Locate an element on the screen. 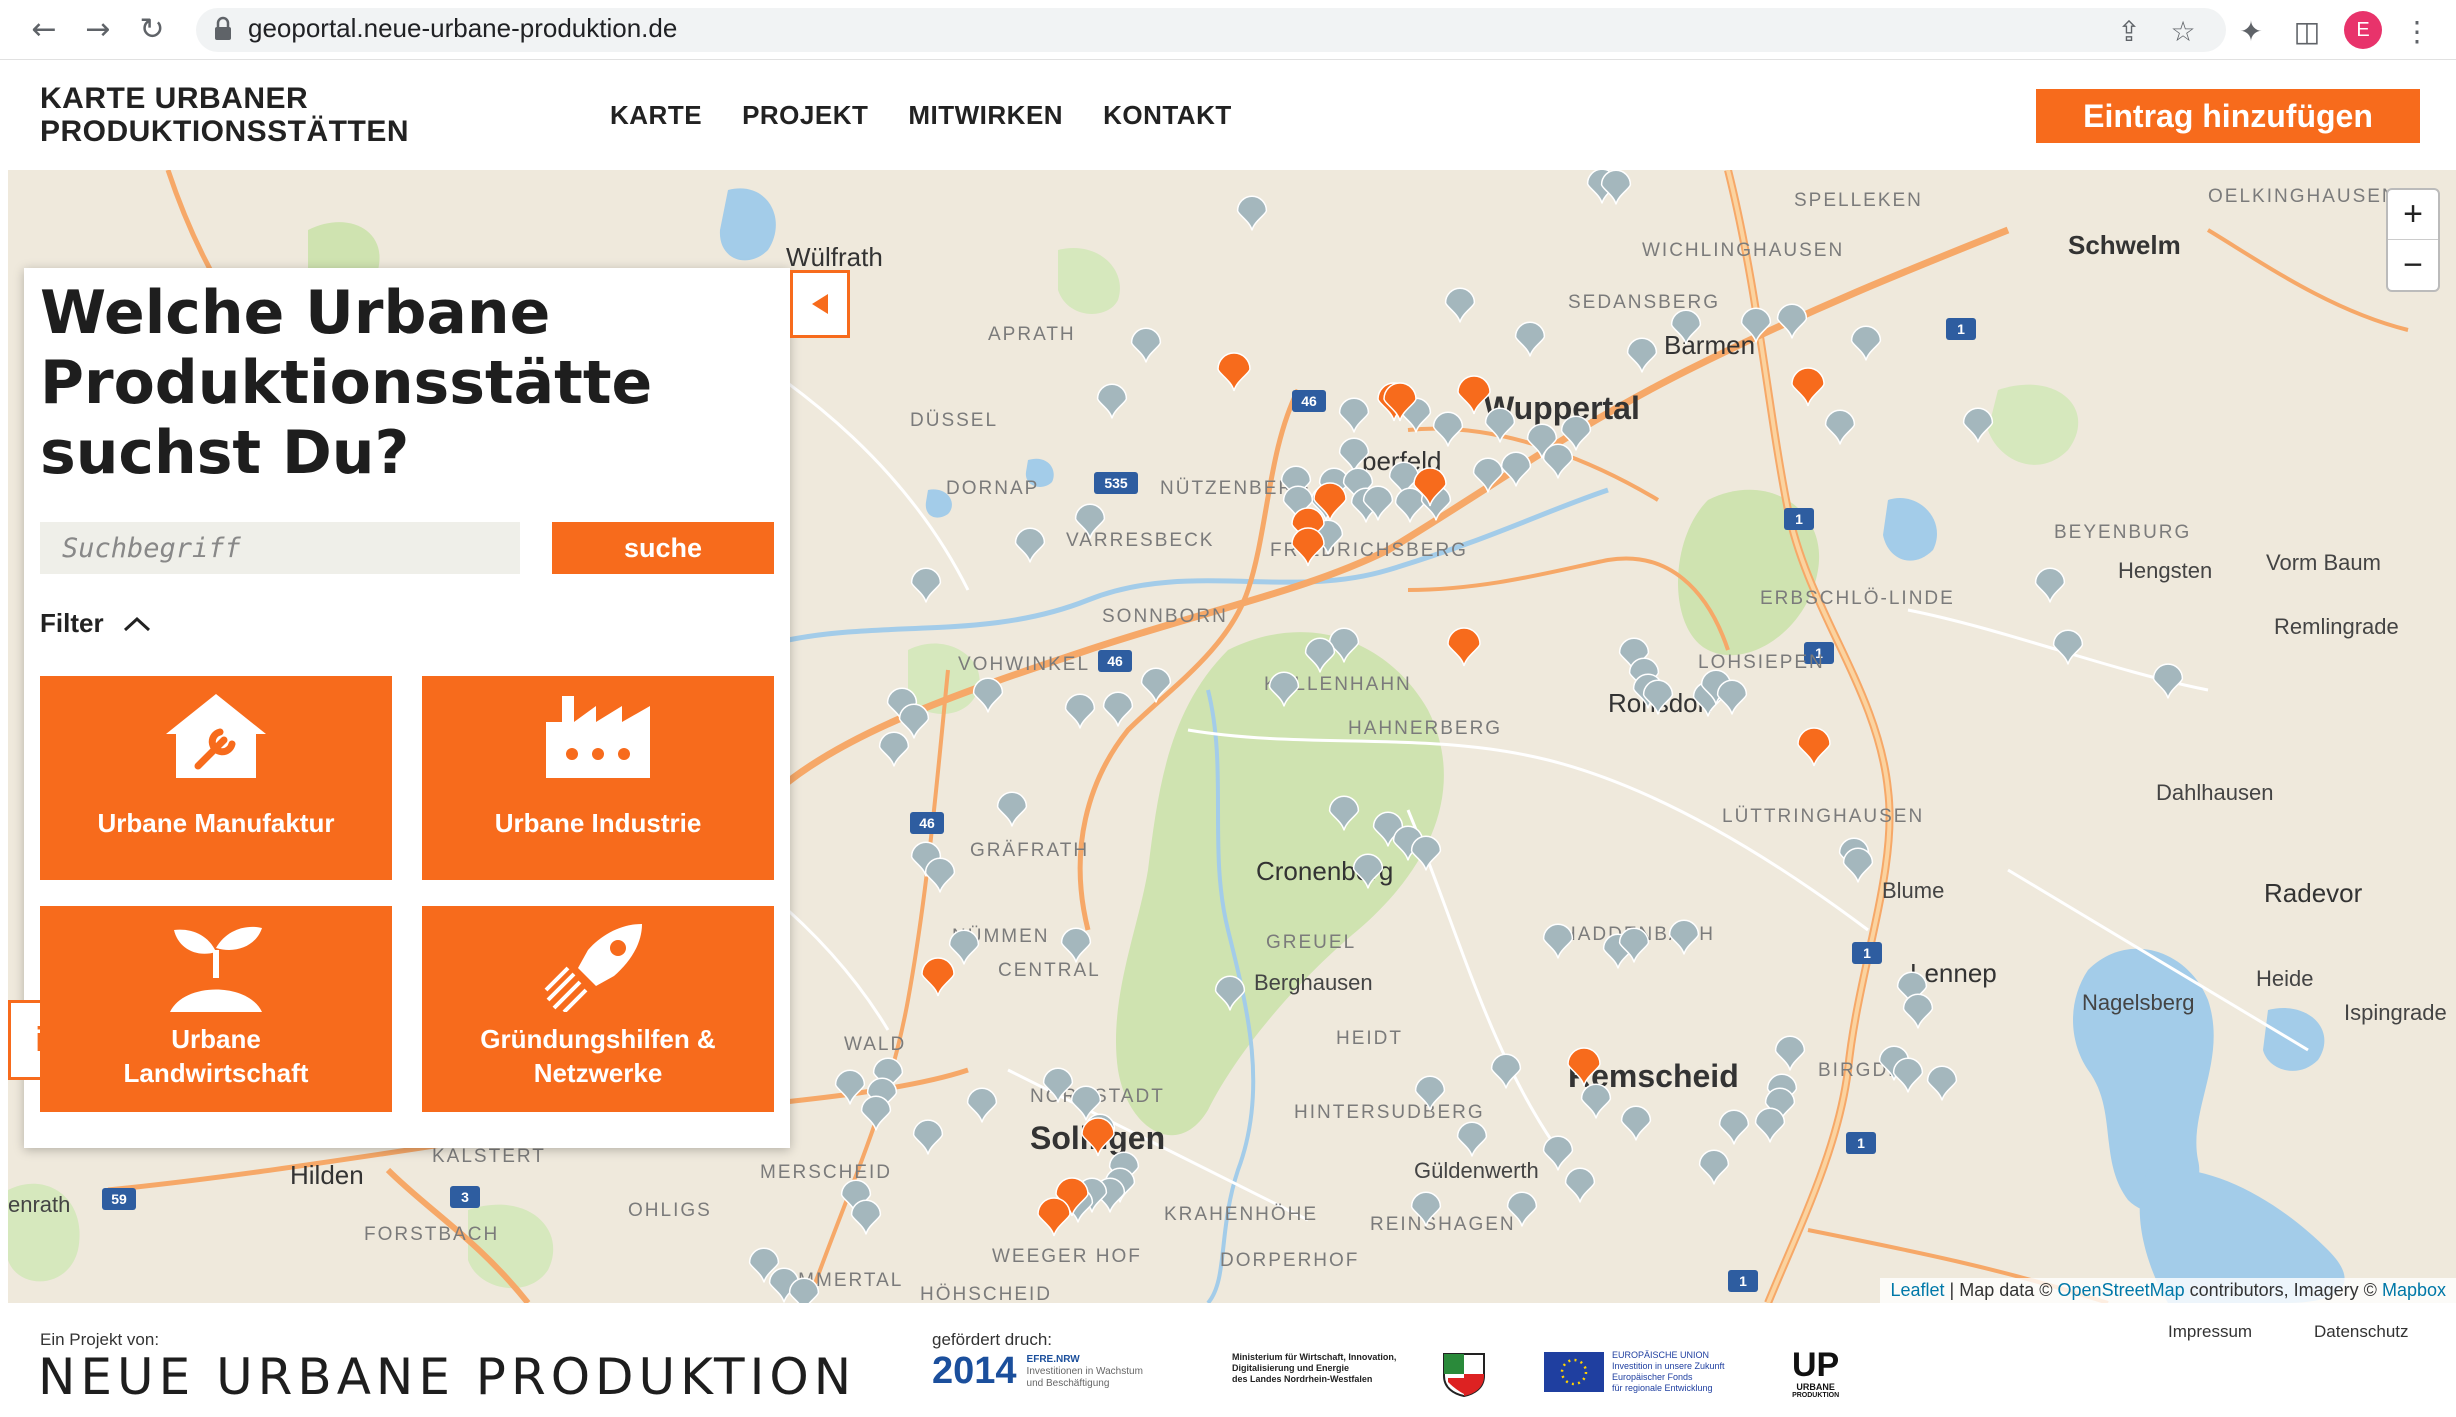 This screenshot has width=2456, height=1417. zoom-out-button: − is located at coordinates (2413, 265).